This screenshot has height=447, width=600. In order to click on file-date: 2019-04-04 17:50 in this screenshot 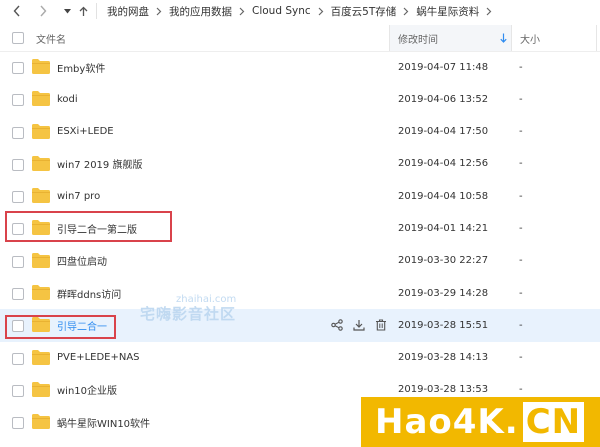, I will do `click(443, 132)`.